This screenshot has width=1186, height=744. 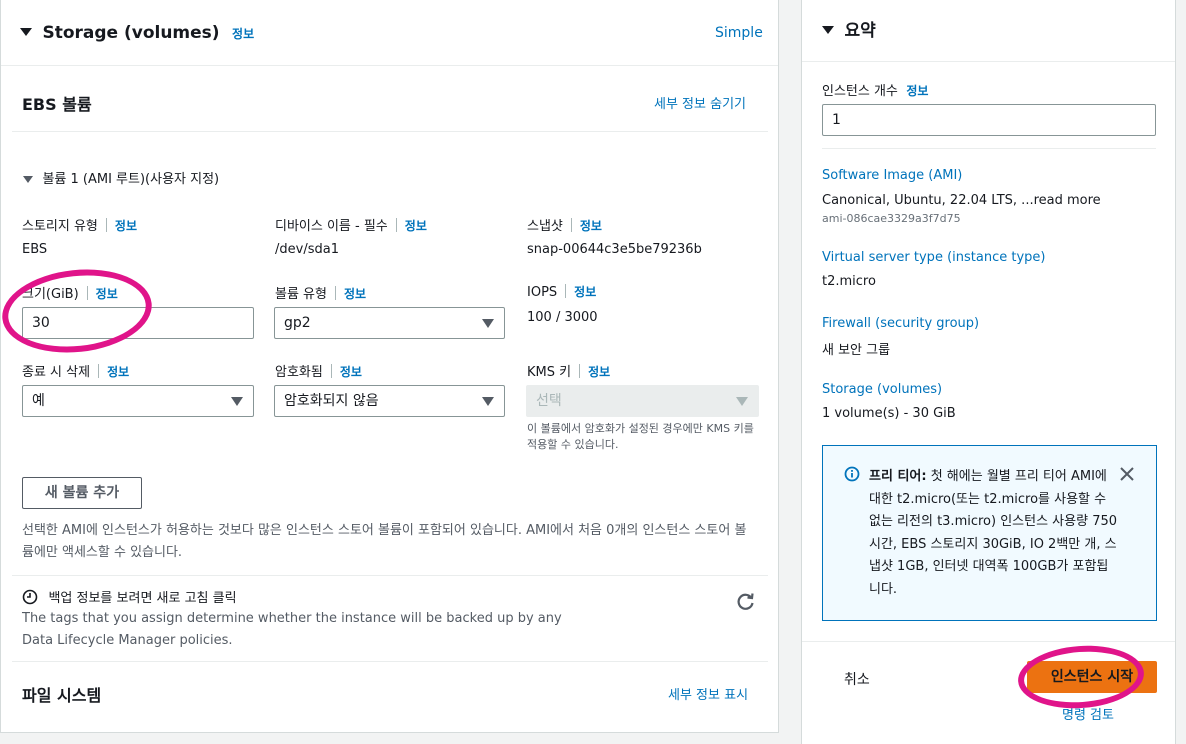 What do you see at coordinates (56, 372) in the screenshot?
I see `delete-on-termination-label: 종료 시 삭제` at bounding box center [56, 372].